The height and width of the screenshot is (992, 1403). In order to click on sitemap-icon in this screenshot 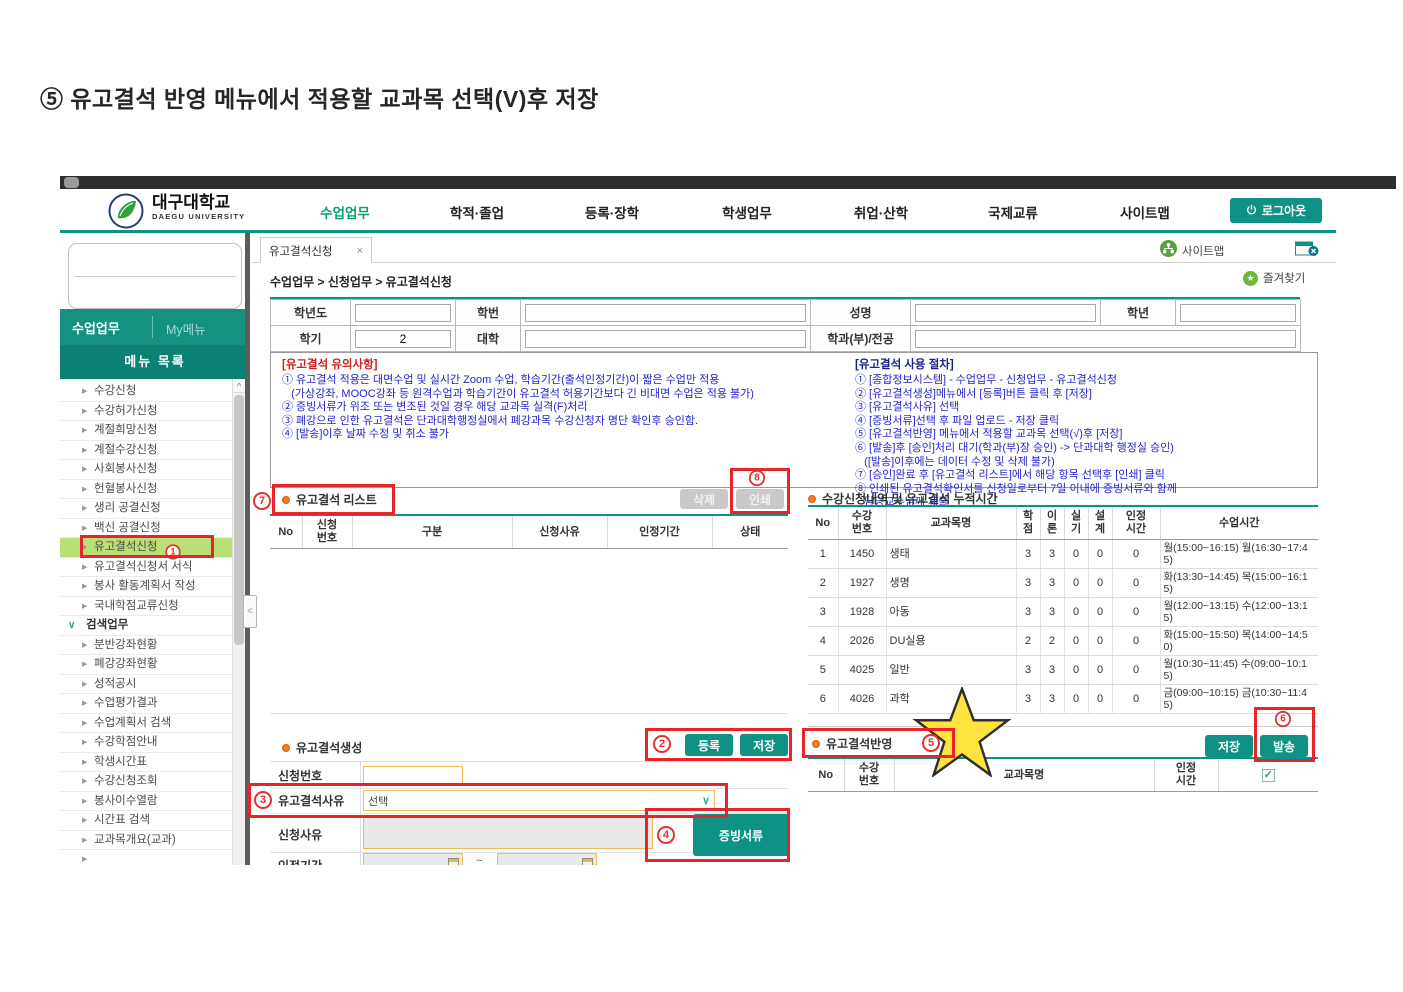, I will do `click(1168, 251)`.